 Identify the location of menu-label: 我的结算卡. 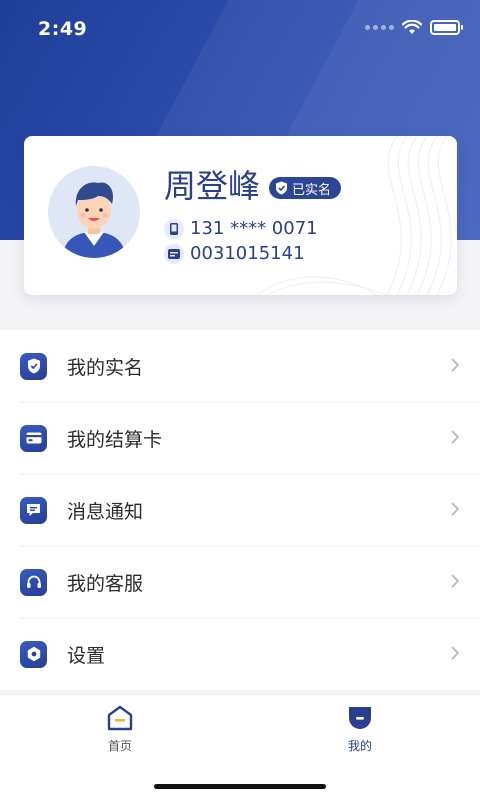
(115, 439).